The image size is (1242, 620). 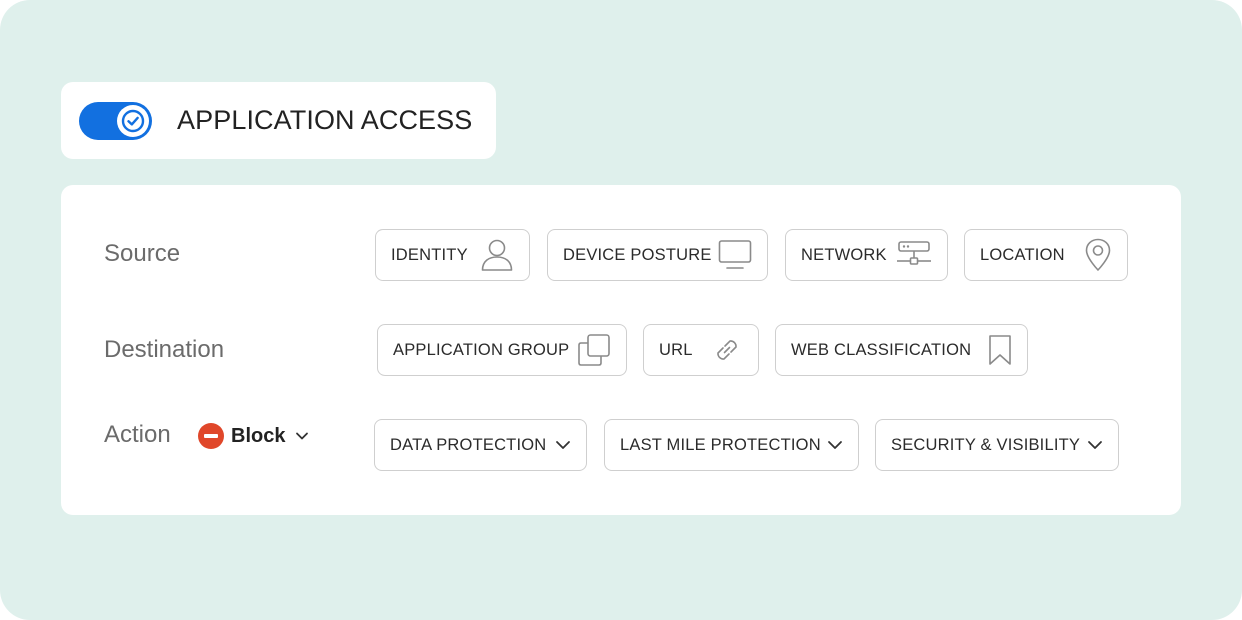 I want to click on chip-label: URL, so click(x=676, y=349).